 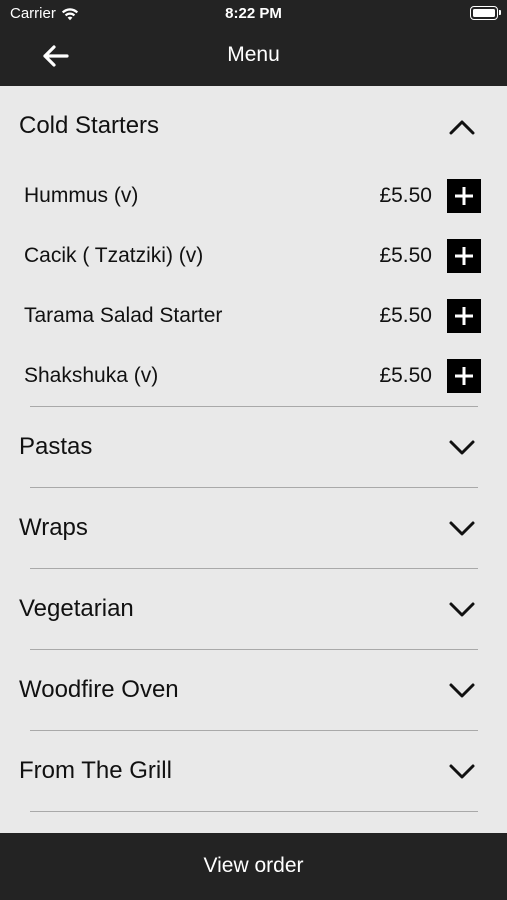 I want to click on section-label: From The Grill, so click(x=95, y=770).